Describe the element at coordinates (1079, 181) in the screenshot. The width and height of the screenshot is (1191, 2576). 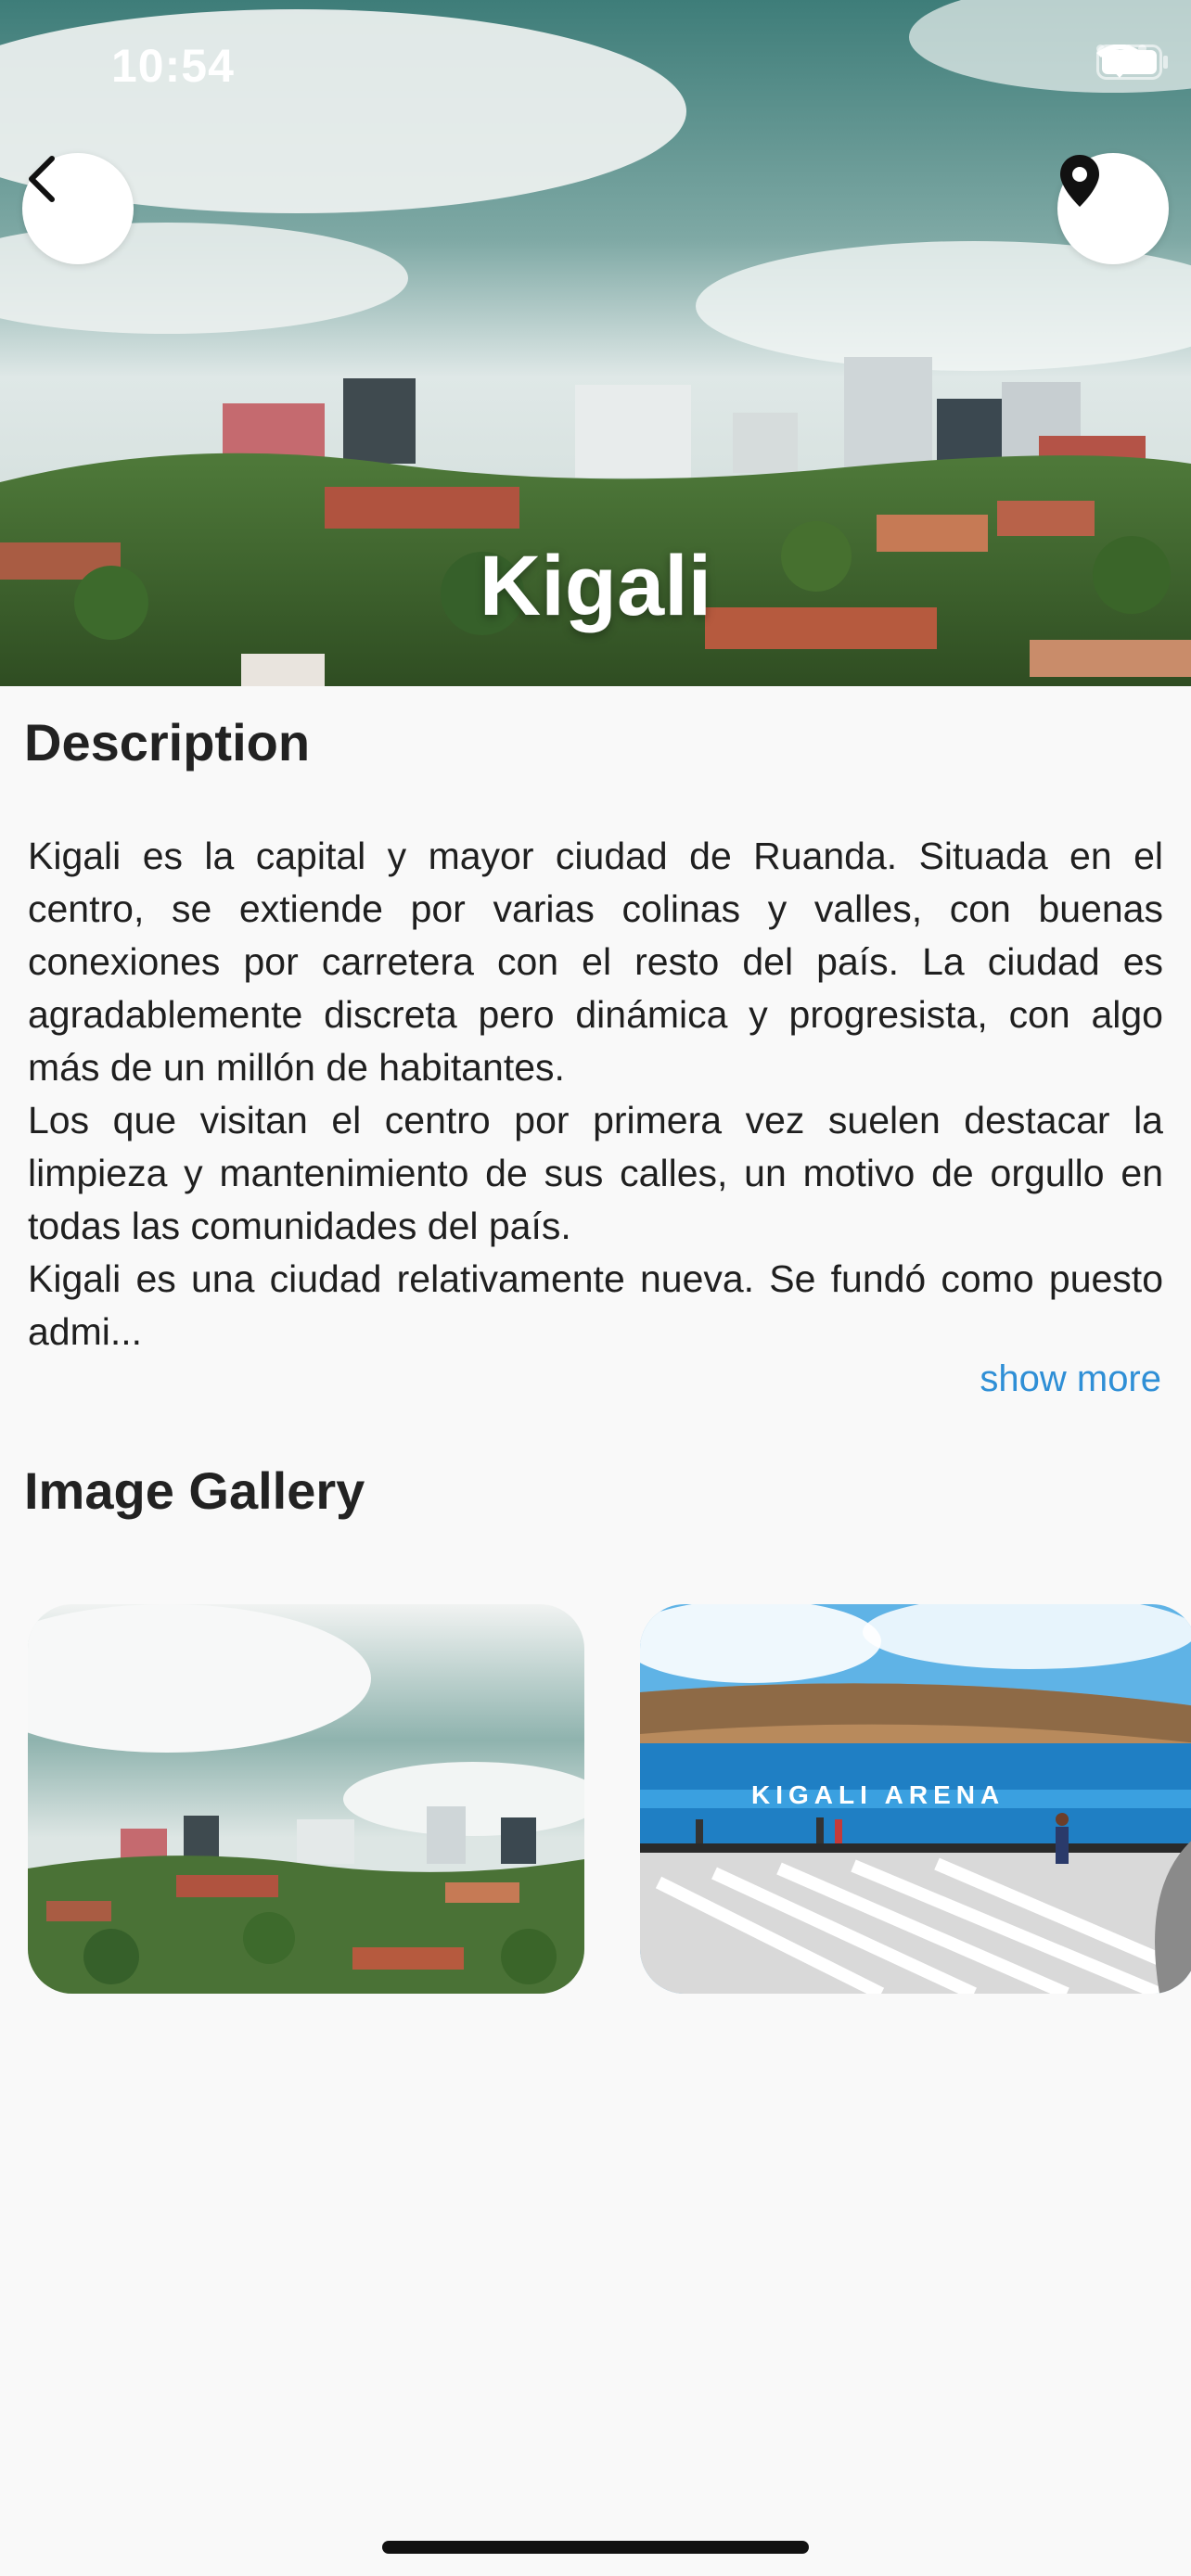
I see `map-pin-icon` at that location.